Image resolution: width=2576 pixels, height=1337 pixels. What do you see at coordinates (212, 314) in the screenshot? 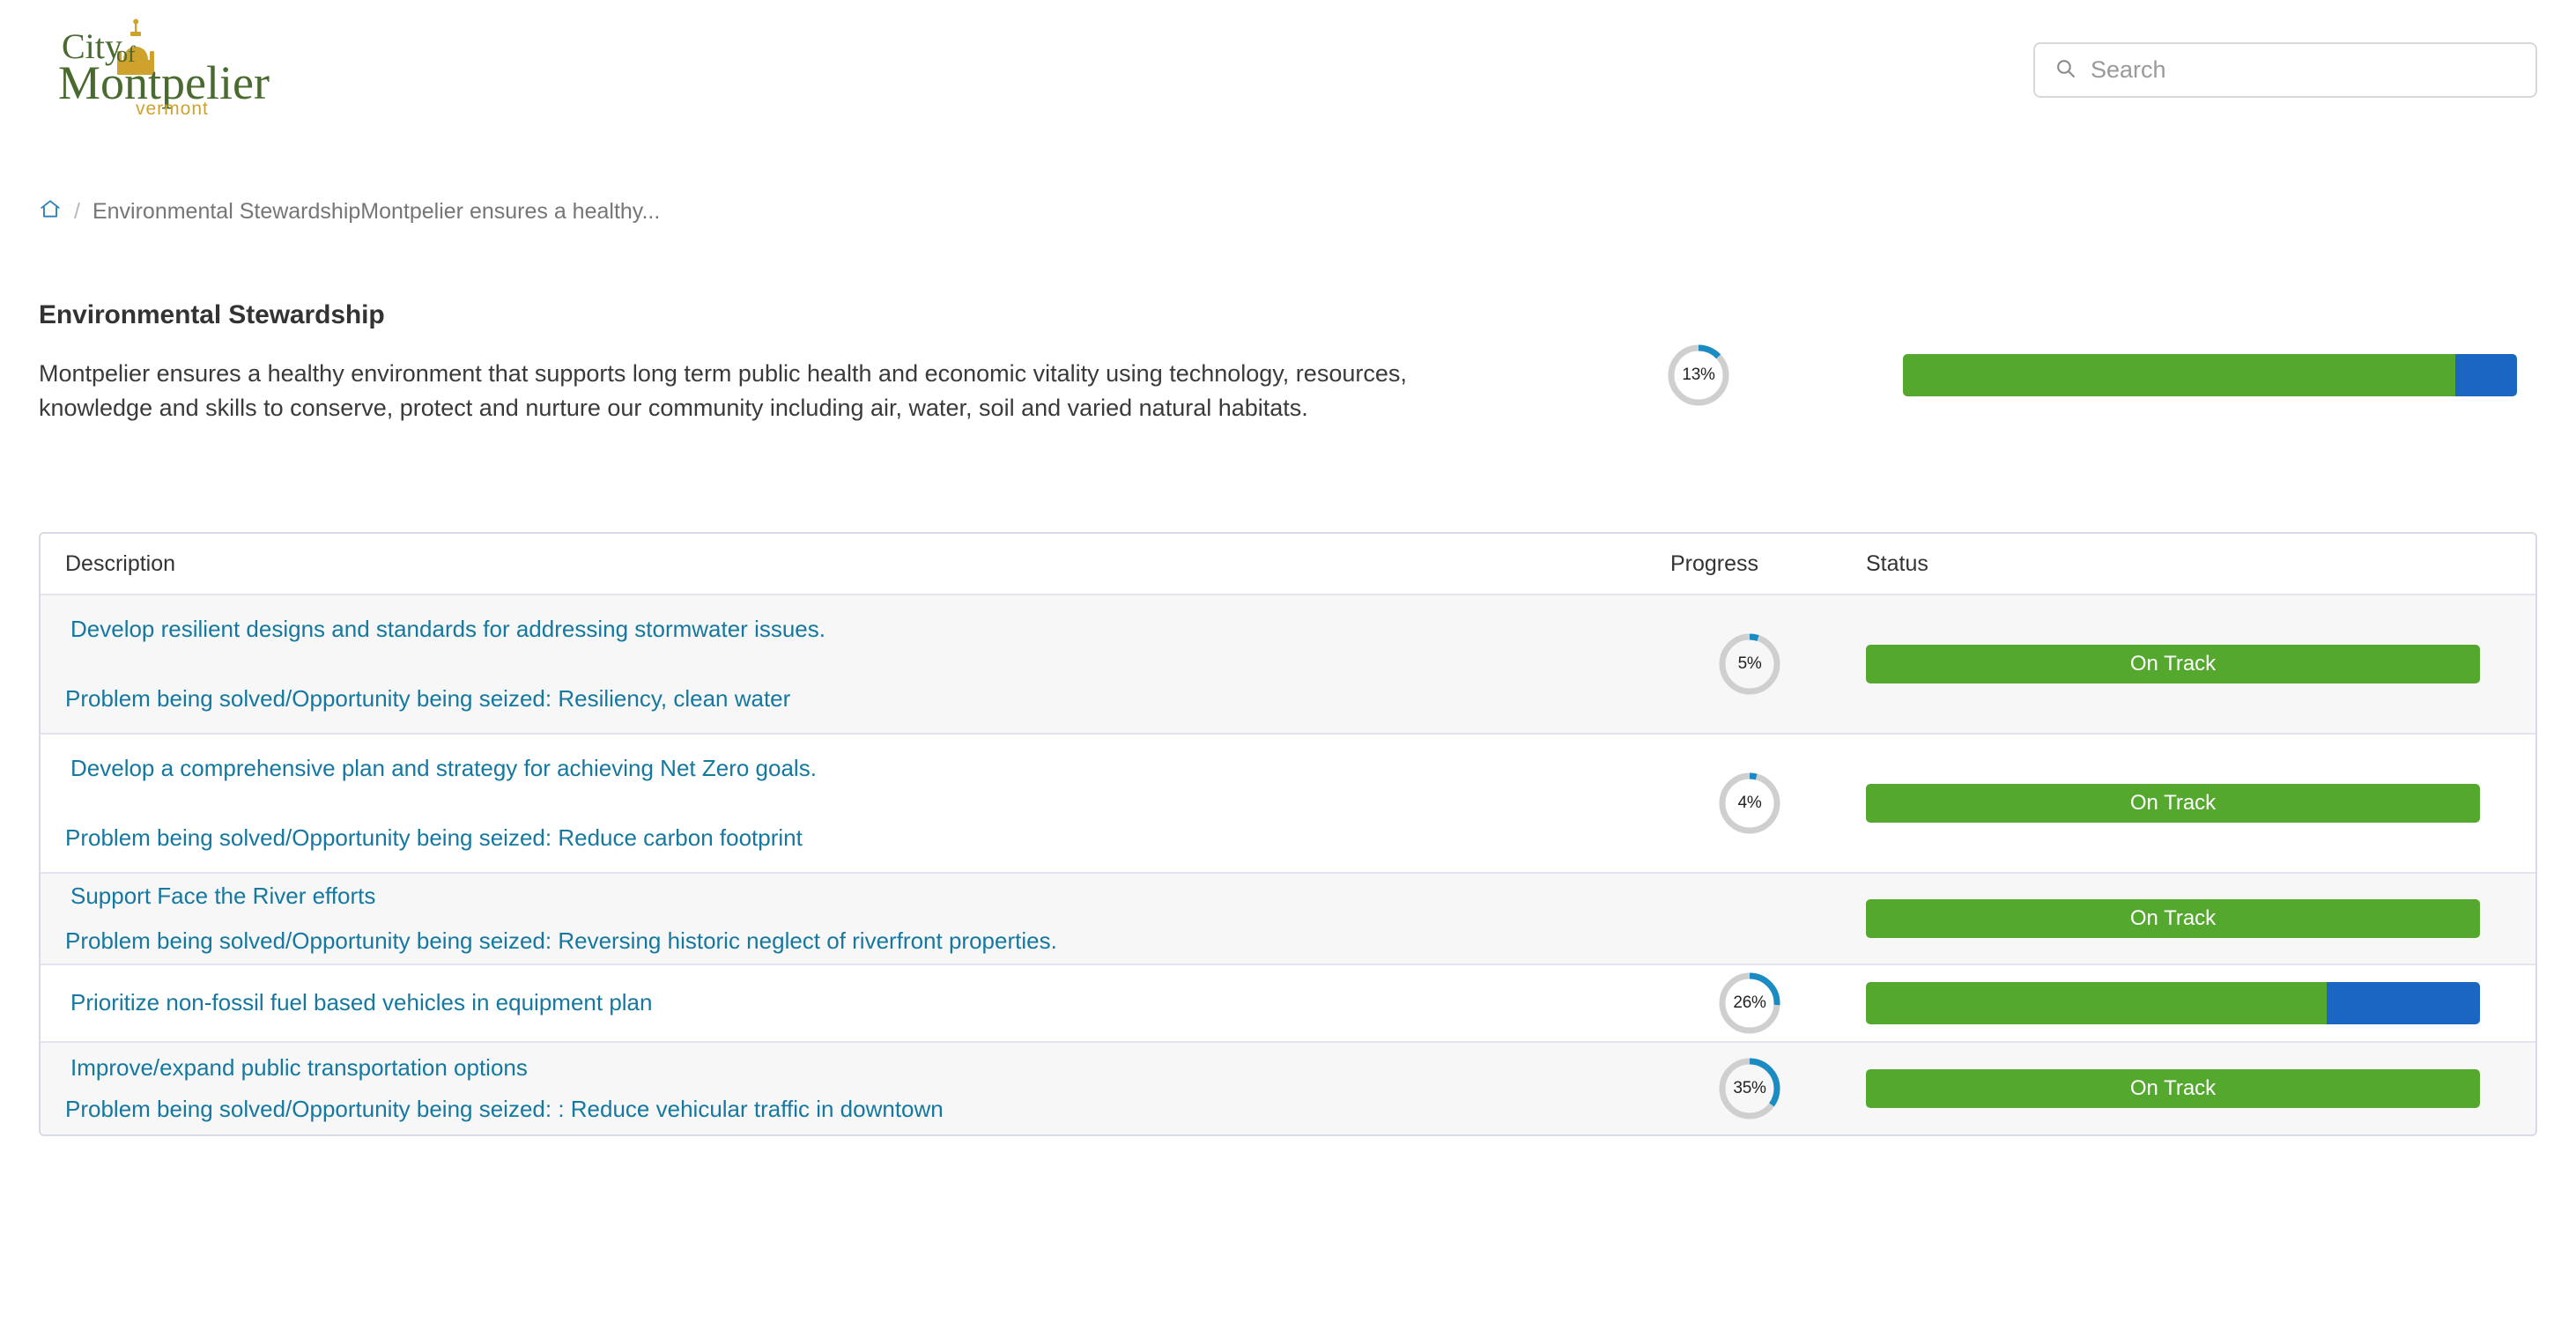
I see `page-title: Environmental Stewardship` at bounding box center [212, 314].